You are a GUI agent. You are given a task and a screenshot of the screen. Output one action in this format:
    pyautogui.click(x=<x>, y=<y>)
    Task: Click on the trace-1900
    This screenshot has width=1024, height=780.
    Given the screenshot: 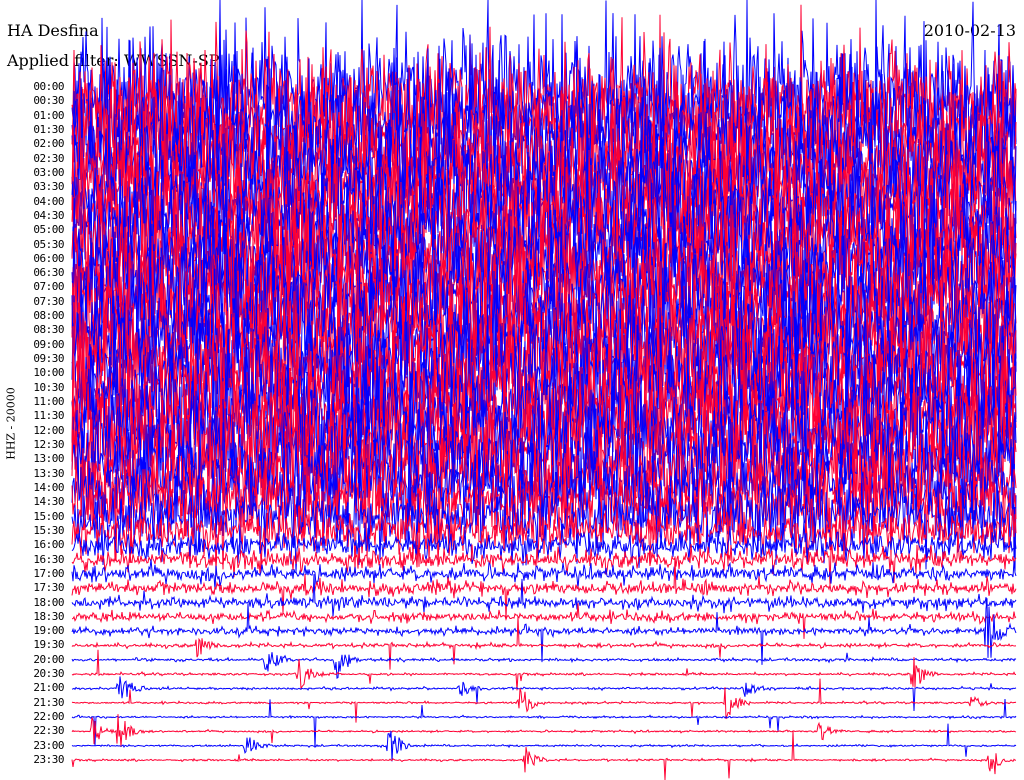 What is the action you would take?
    pyautogui.click(x=544, y=631)
    